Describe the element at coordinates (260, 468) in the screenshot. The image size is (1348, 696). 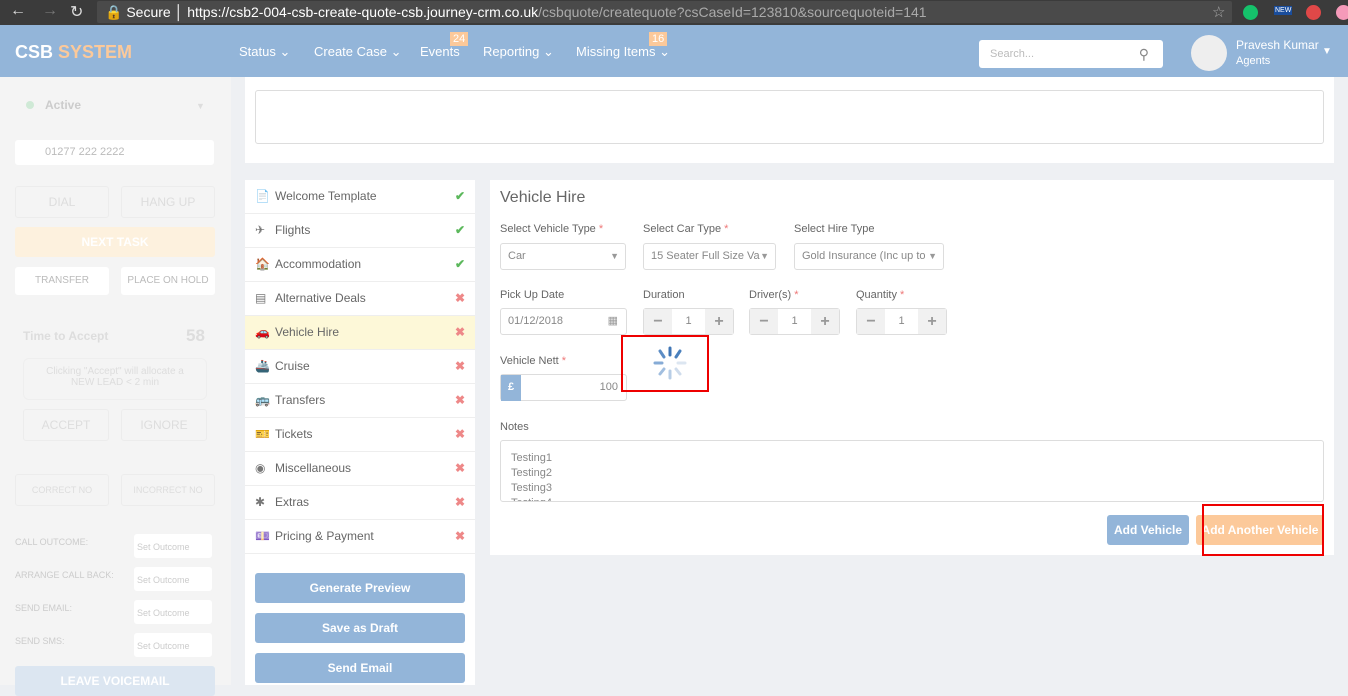
I see `section-icon: ◉` at that location.